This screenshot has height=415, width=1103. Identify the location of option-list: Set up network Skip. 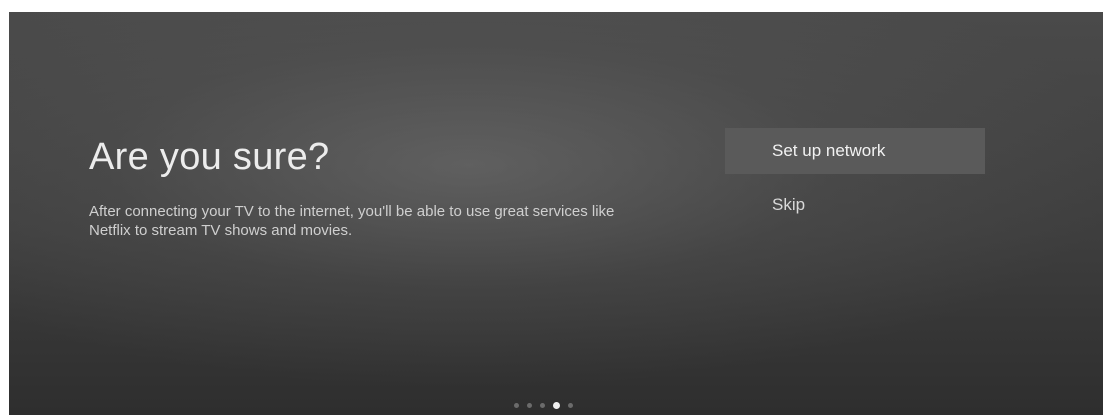
(855, 174).